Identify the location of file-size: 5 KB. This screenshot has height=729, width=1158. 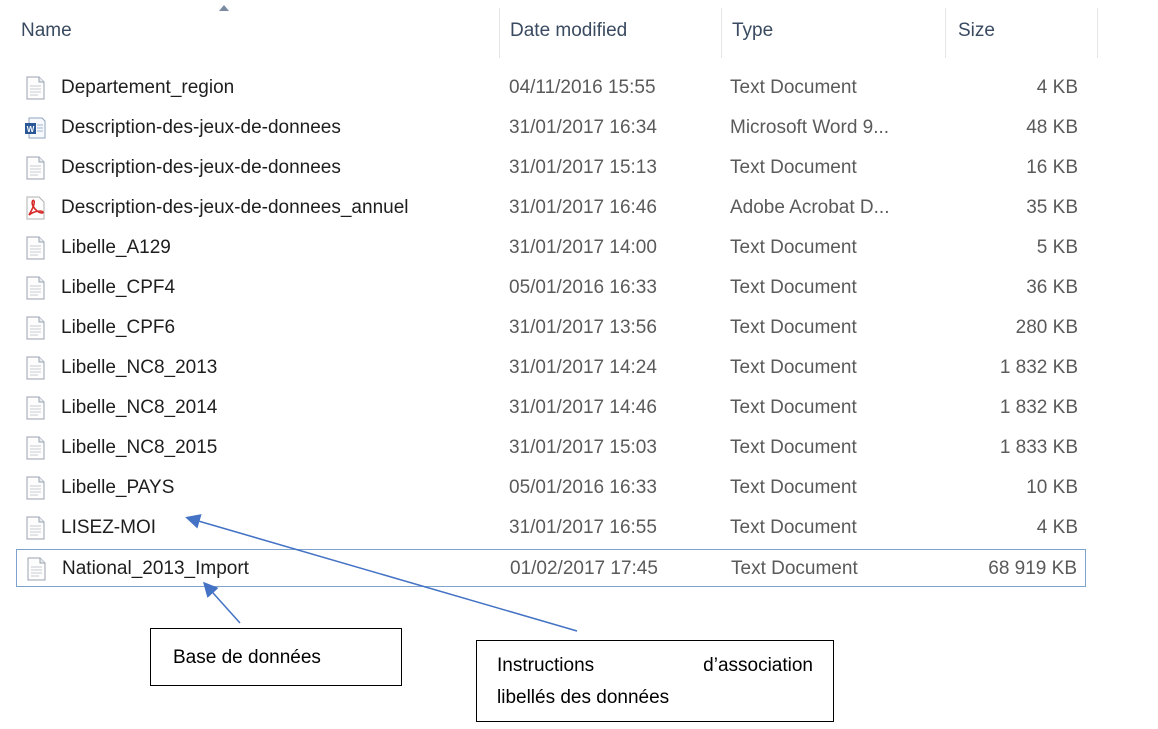
(1057, 247).